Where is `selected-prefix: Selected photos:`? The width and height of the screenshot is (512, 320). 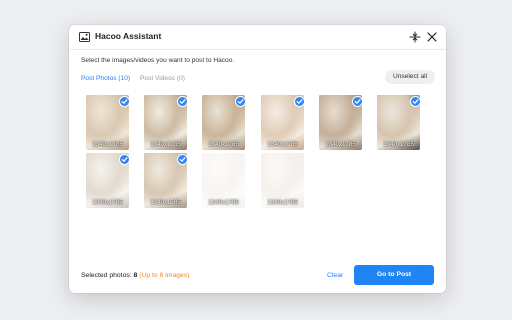 selected-prefix: Selected photos: is located at coordinates (107, 275).